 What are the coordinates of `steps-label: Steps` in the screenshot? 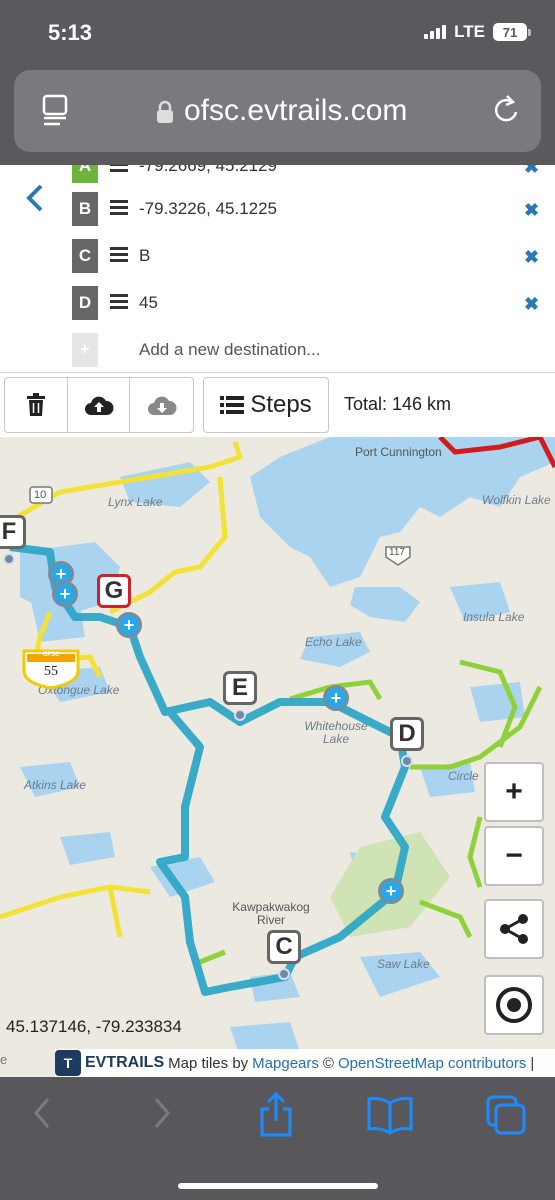 It's located at (281, 404).